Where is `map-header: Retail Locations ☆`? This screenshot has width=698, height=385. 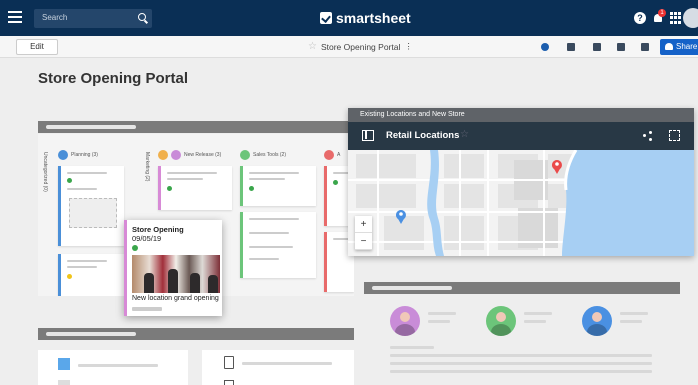 map-header: Retail Locations ☆ is located at coordinates (521, 136).